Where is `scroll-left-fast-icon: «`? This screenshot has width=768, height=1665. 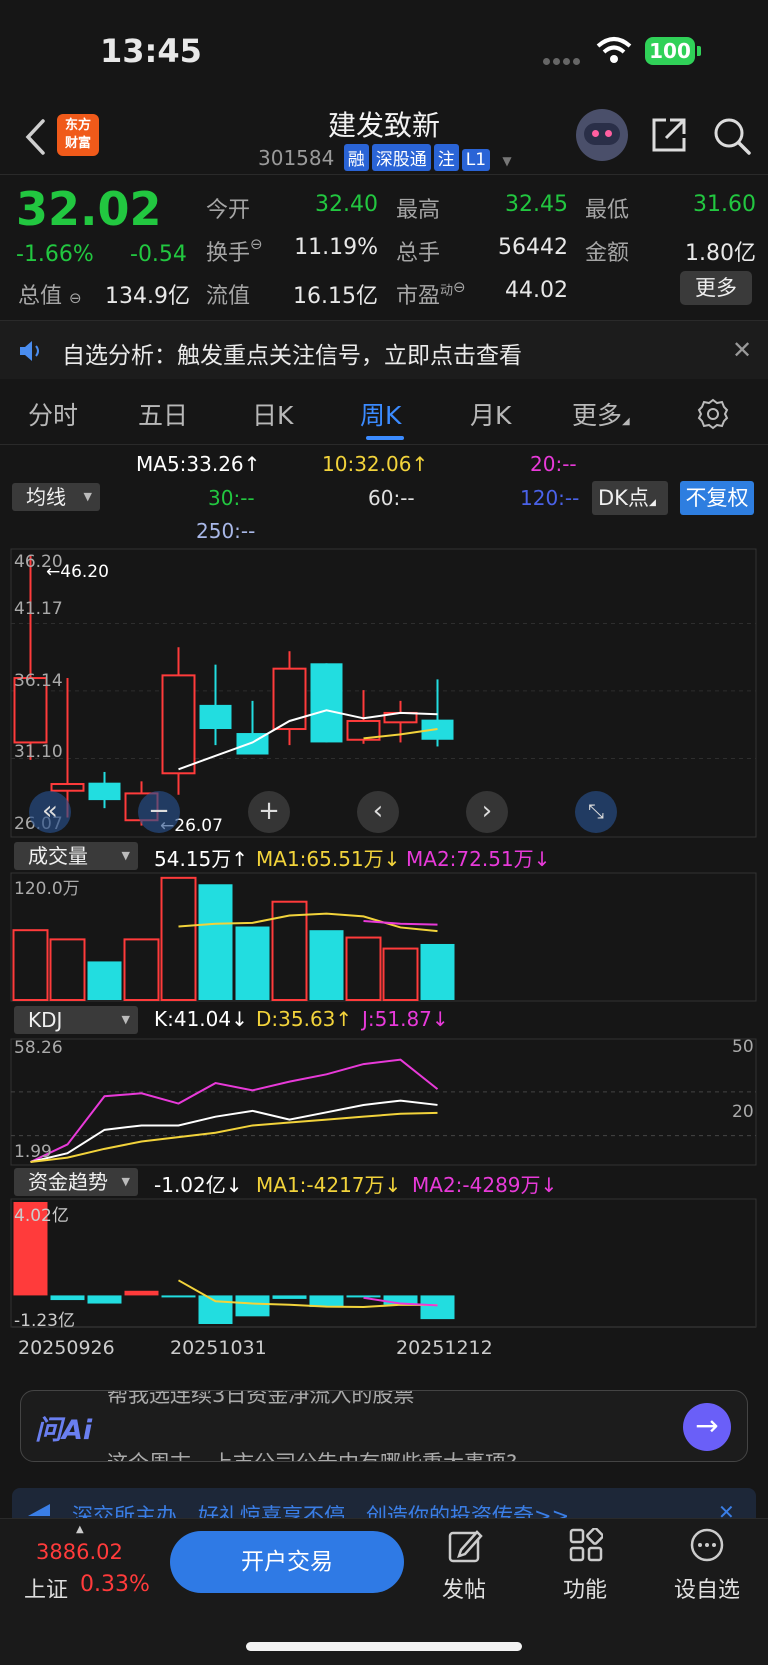 scroll-left-fast-icon: « is located at coordinates (50, 812).